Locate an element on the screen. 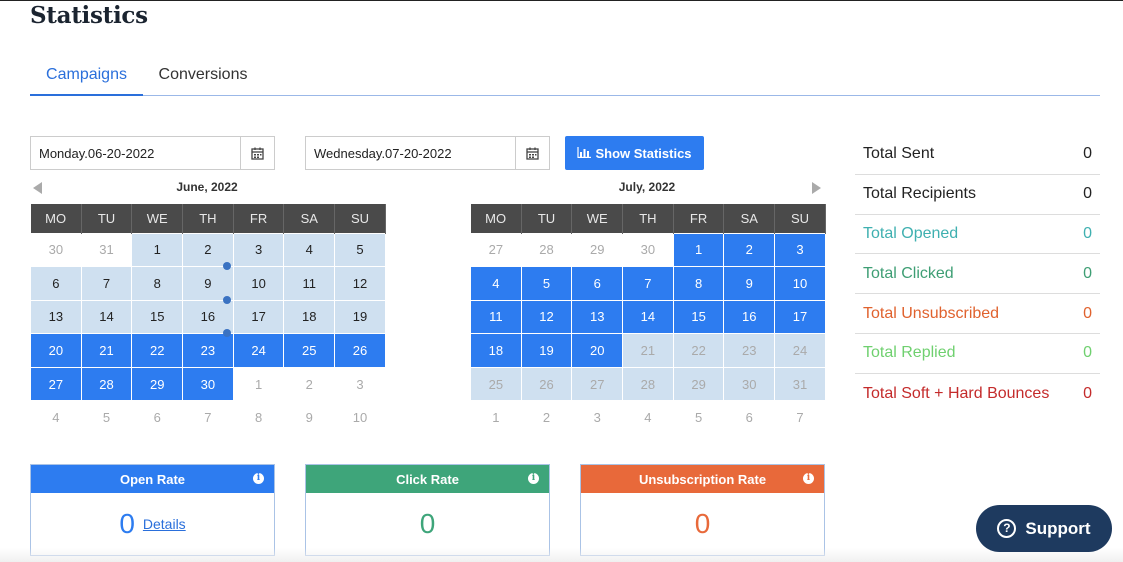 The image size is (1123, 562). details-link: Details is located at coordinates (164, 524).